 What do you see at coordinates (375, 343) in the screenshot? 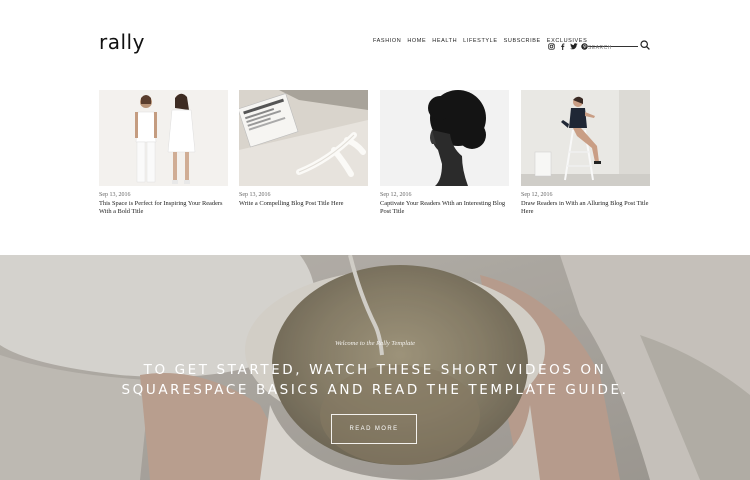
I see `hero-kicker: Welcome to the Rally Template` at bounding box center [375, 343].